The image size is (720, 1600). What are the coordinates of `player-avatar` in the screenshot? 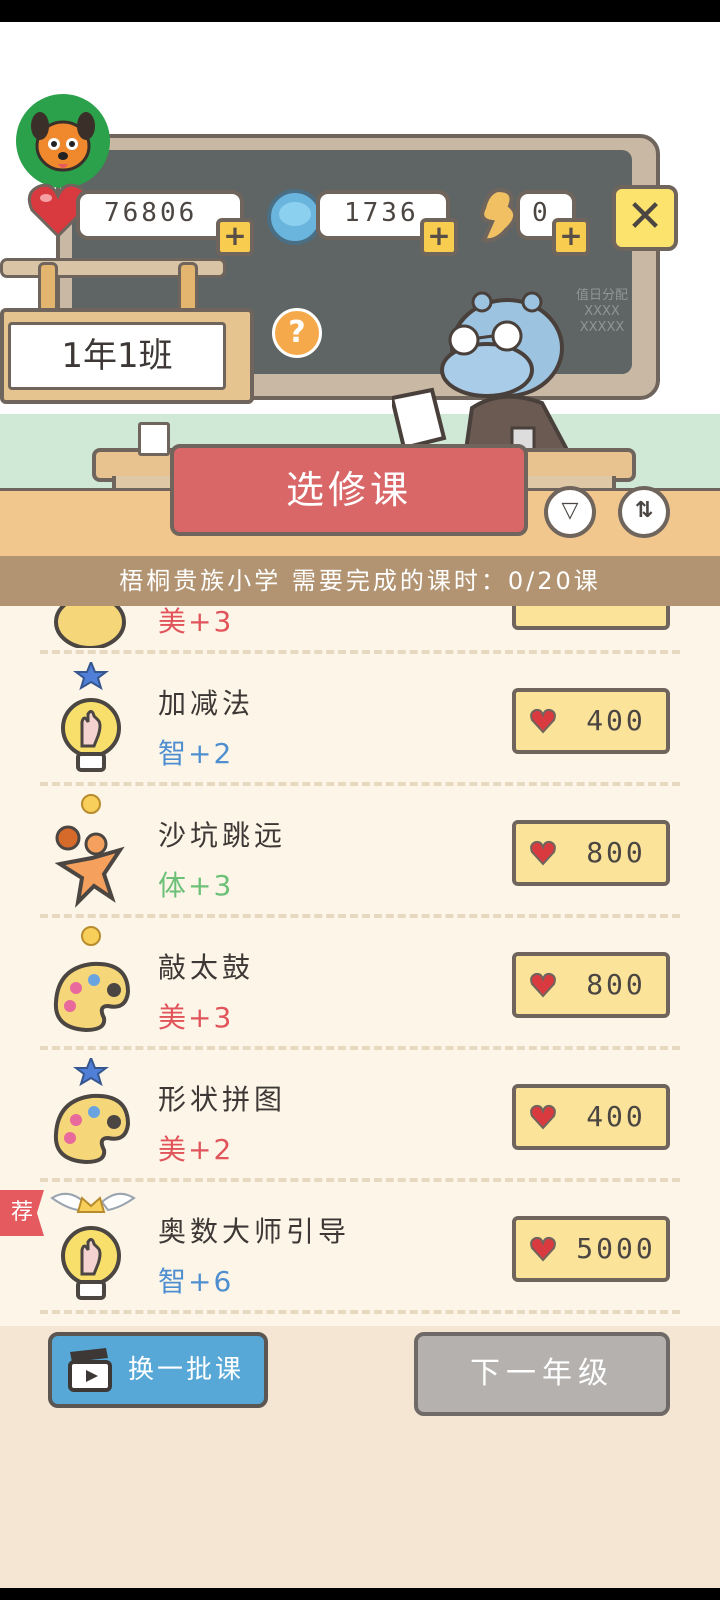 It's located at (63, 141).